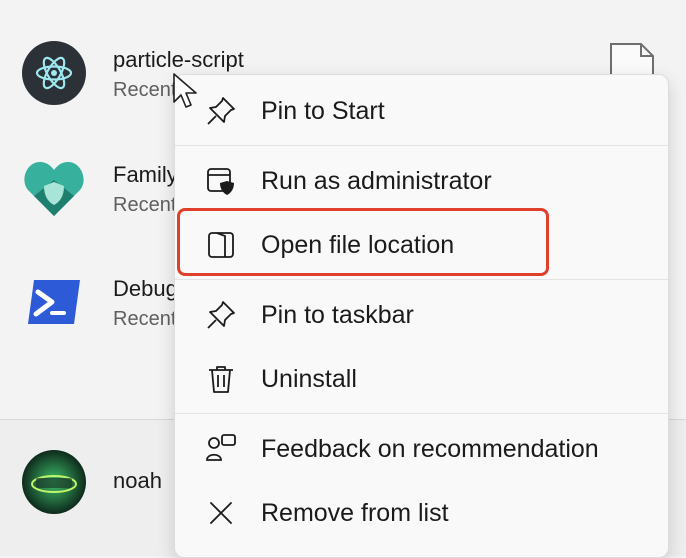 This screenshot has height=558, width=686. What do you see at coordinates (54, 302) in the screenshot?
I see `powershell-icon` at bounding box center [54, 302].